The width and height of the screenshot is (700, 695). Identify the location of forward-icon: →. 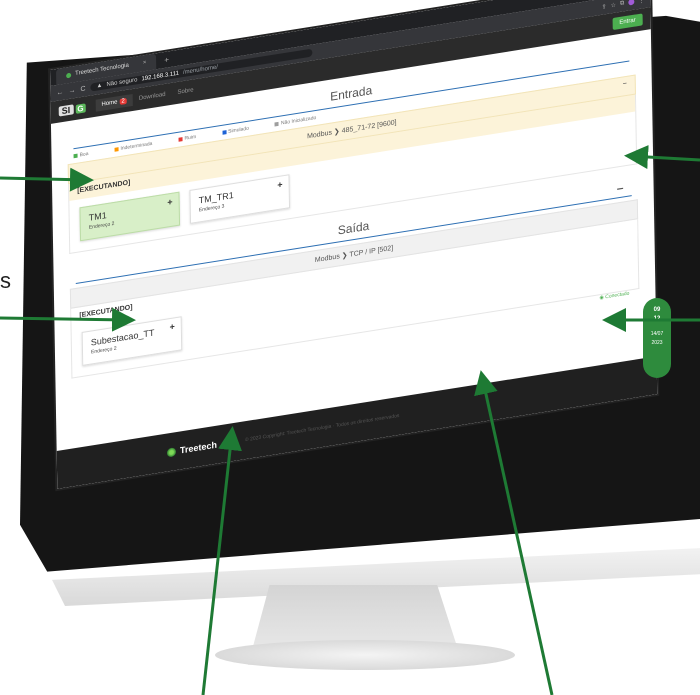
(71, 90).